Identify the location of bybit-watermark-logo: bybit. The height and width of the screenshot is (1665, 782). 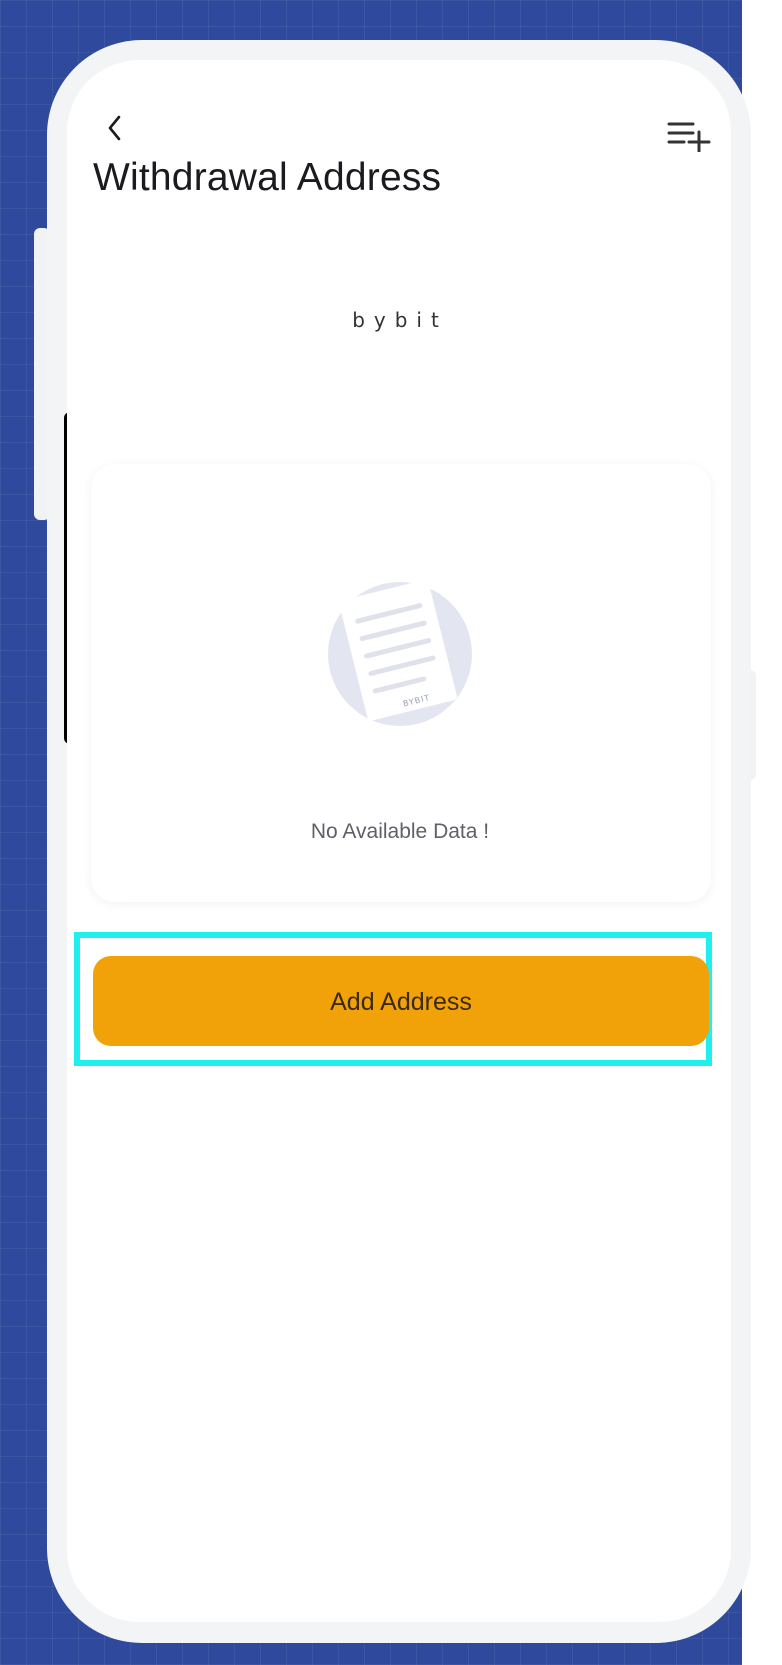
(400, 320).